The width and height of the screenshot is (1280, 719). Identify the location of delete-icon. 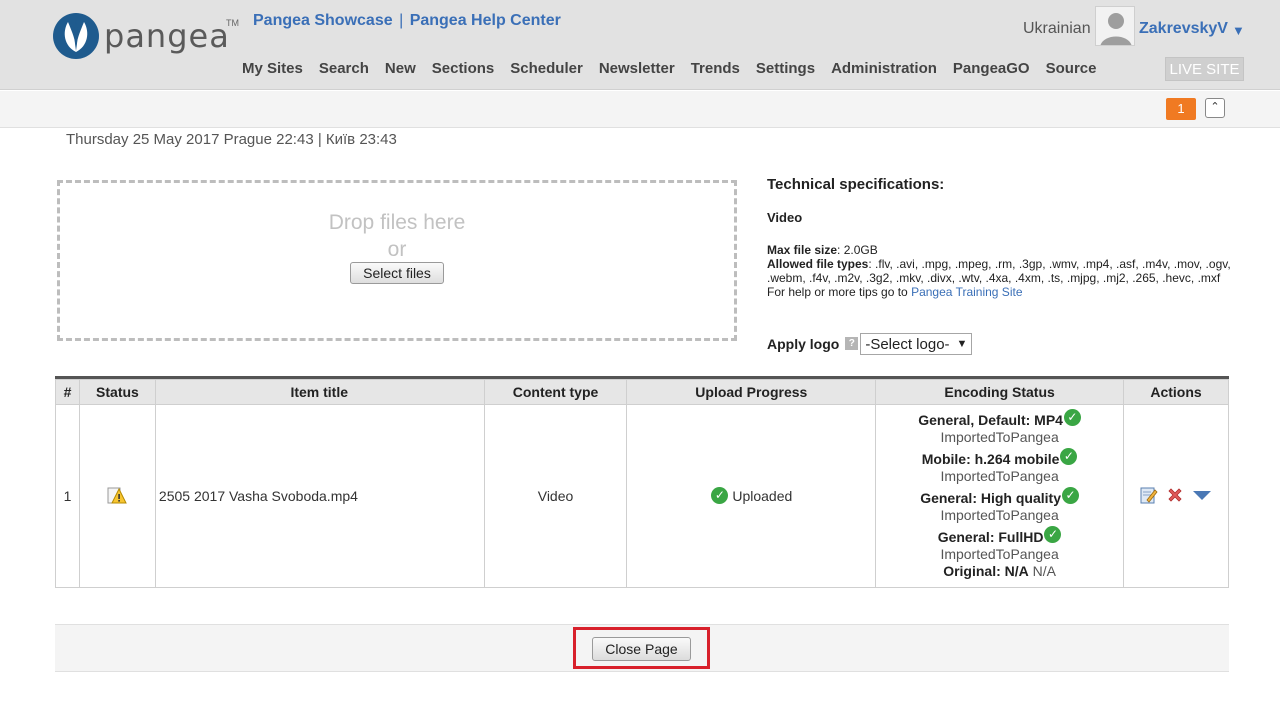
(1175, 496).